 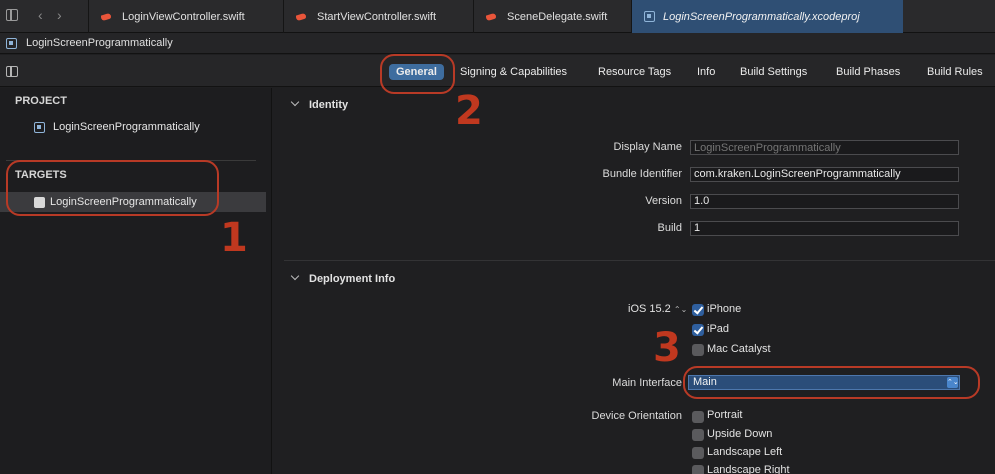 I want to click on device-orientation-label: Device Orientation, so click(x=637, y=416).